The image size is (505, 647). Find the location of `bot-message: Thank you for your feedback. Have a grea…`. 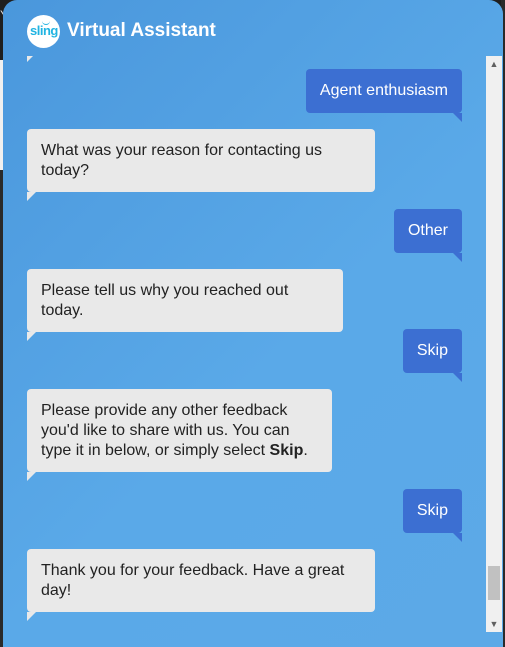

bot-message: Thank you for your feedback. Have a grea… is located at coordinates (201, 585).